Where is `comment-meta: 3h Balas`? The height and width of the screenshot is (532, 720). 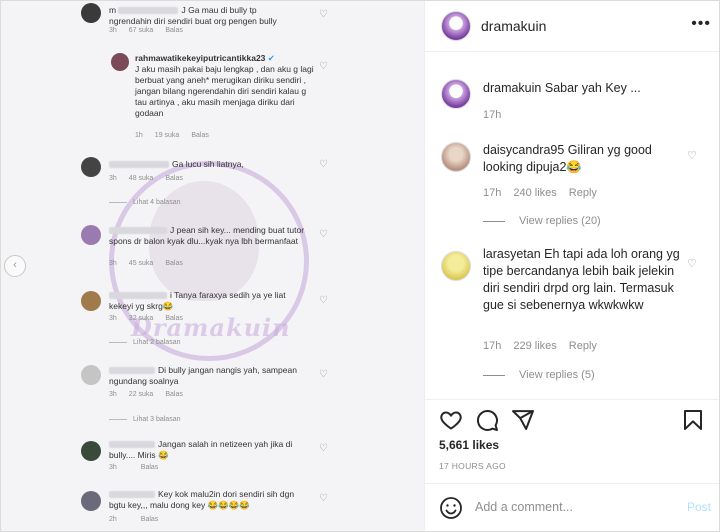
comment-meta: 3h Balas is located at coordinates (134, 467).